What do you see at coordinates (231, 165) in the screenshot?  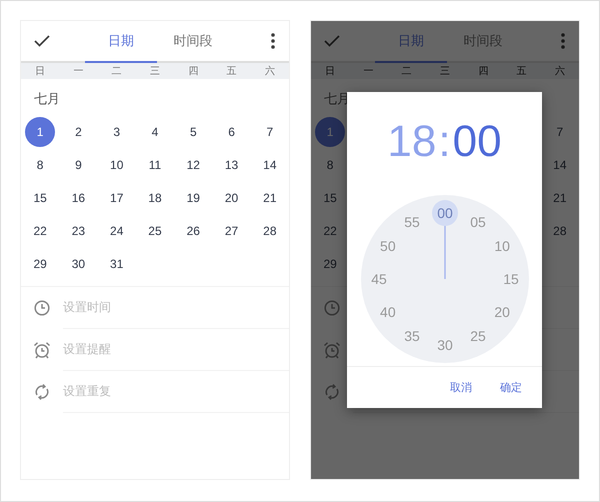 I see `day-cell: 13` at bounding box center [231, 165].